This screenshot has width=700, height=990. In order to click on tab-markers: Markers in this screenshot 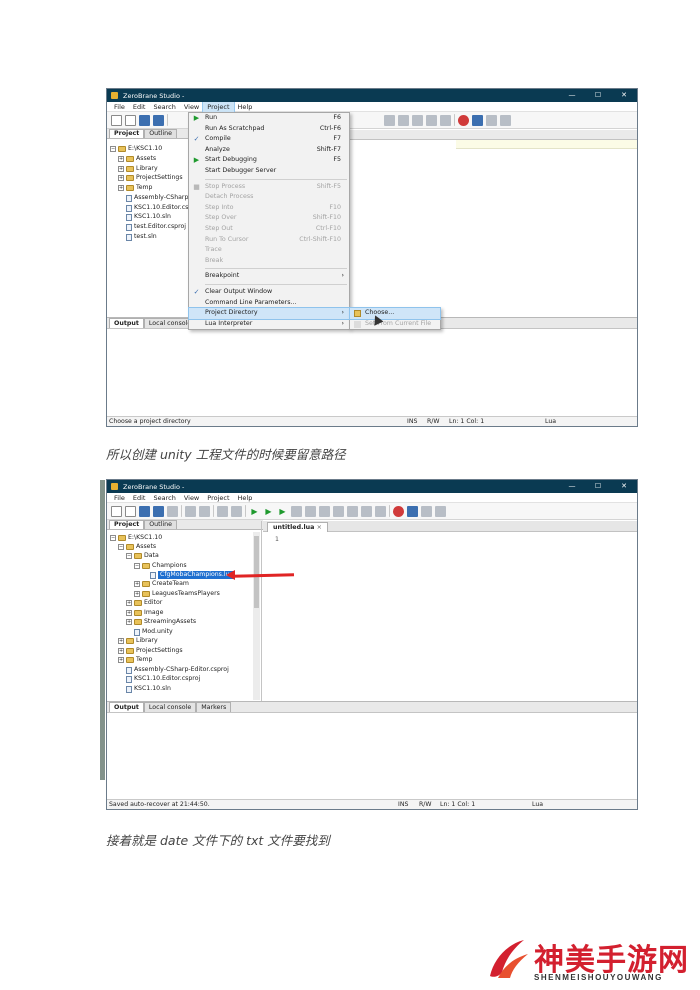, I will do `click(214, 707)`.